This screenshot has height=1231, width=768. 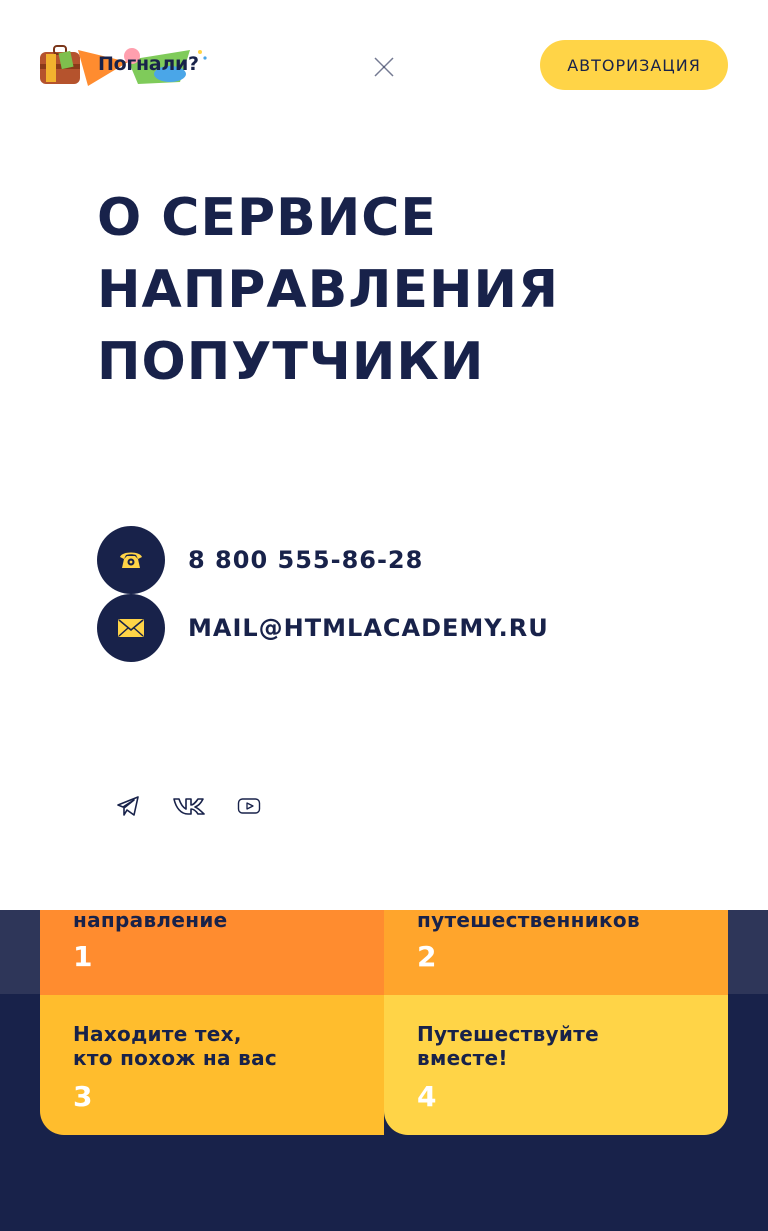 I want to click on youtube-link, so click(x=249, y=806).